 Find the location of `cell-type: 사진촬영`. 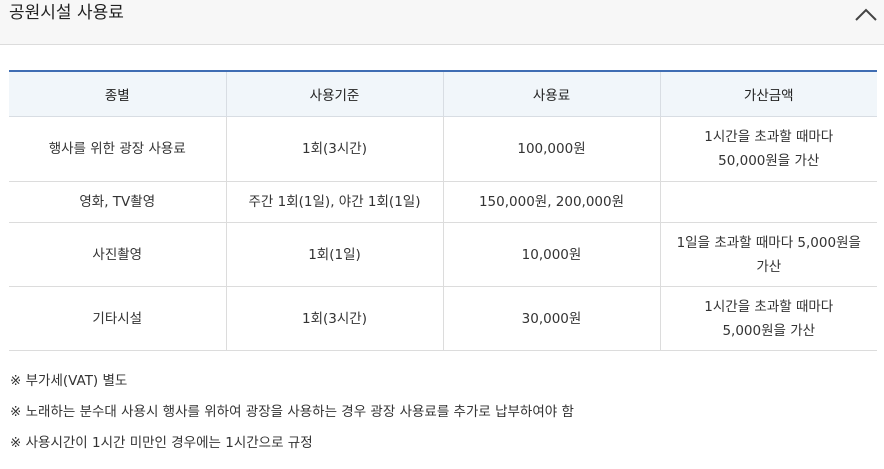

cell-type: 사진촬영 is located at coordinates (117, 254).